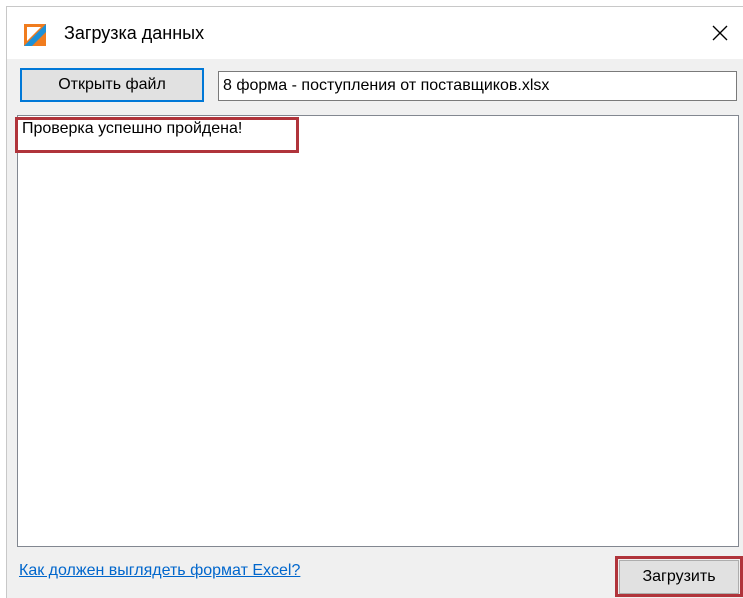  Describe the element at coordinates (132, 128) in the screenshot. I see `log-line: Проверка успешно пройдена!` at that location.